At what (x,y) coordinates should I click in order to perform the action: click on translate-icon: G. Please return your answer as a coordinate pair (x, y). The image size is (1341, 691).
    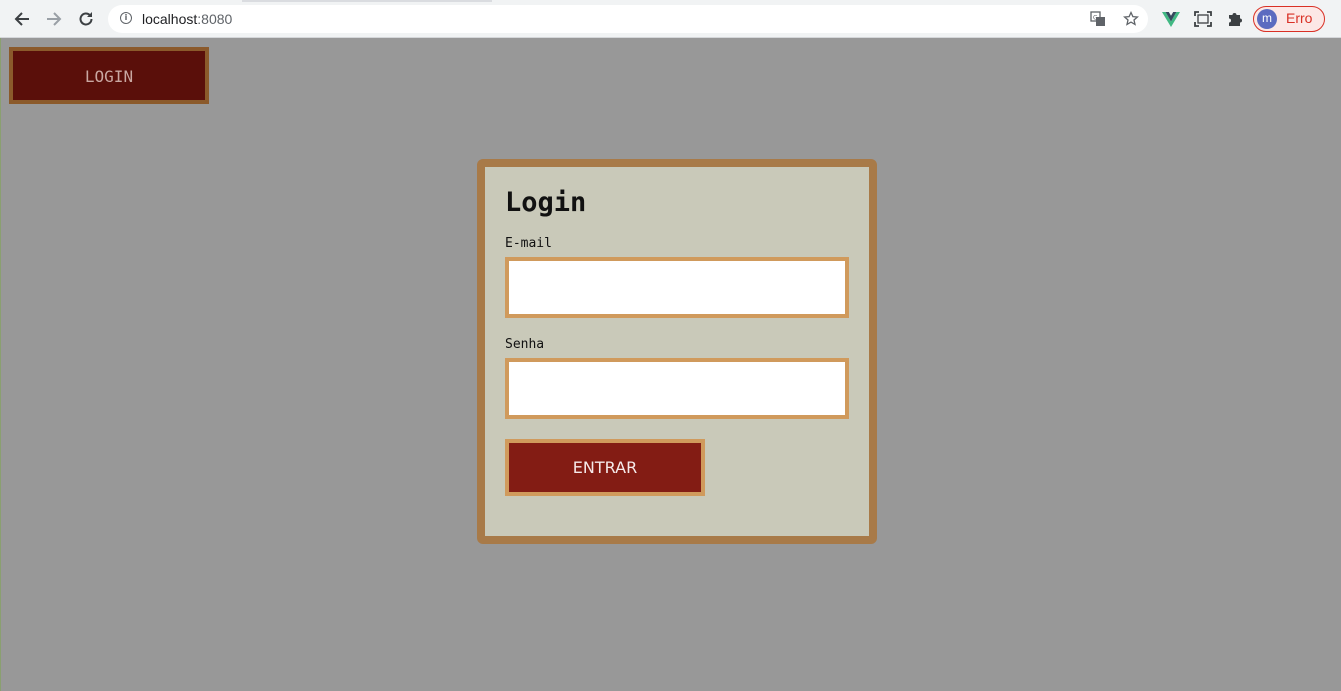
    Looking at the image, I should click on (1098, 19).